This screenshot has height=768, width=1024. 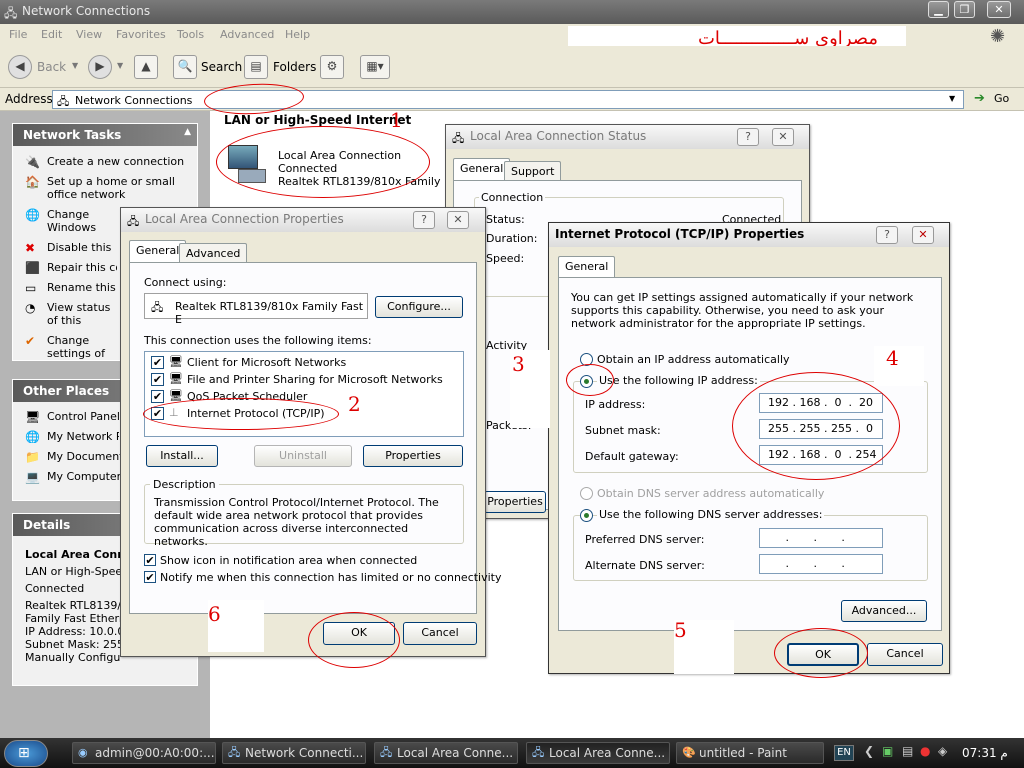 I want to click on menu-favorites: Favorites, so click(x=141, y=34).